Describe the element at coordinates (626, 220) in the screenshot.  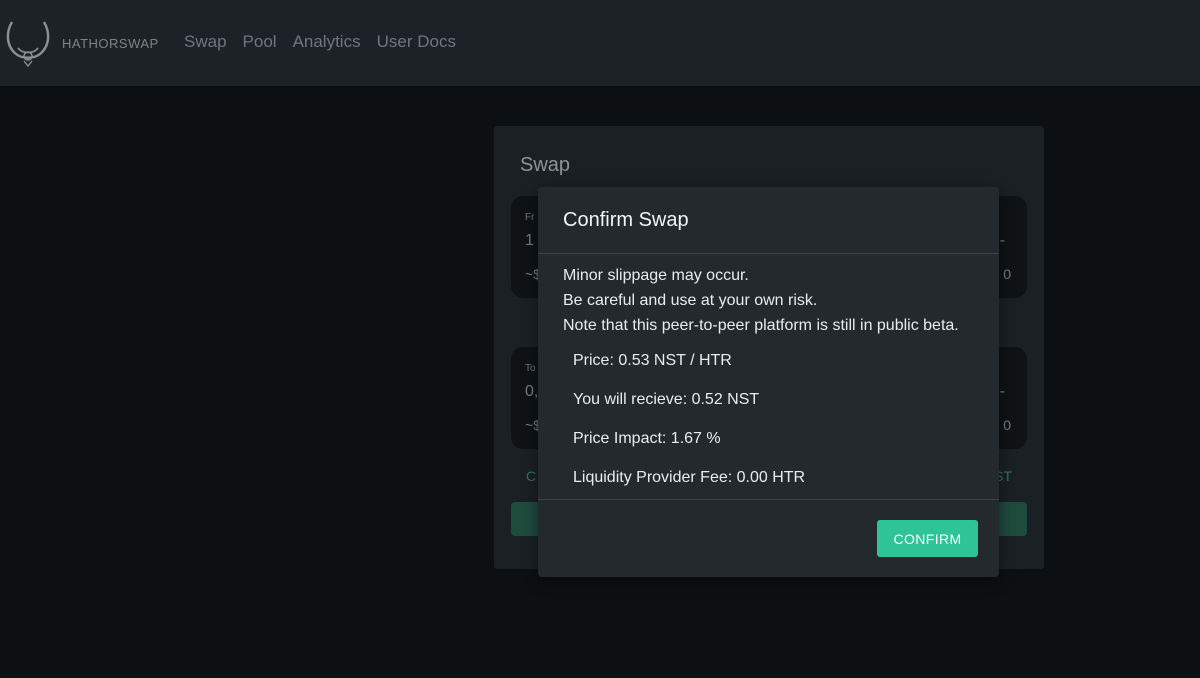
I see `modal-title: Confirm Swap` at that location.